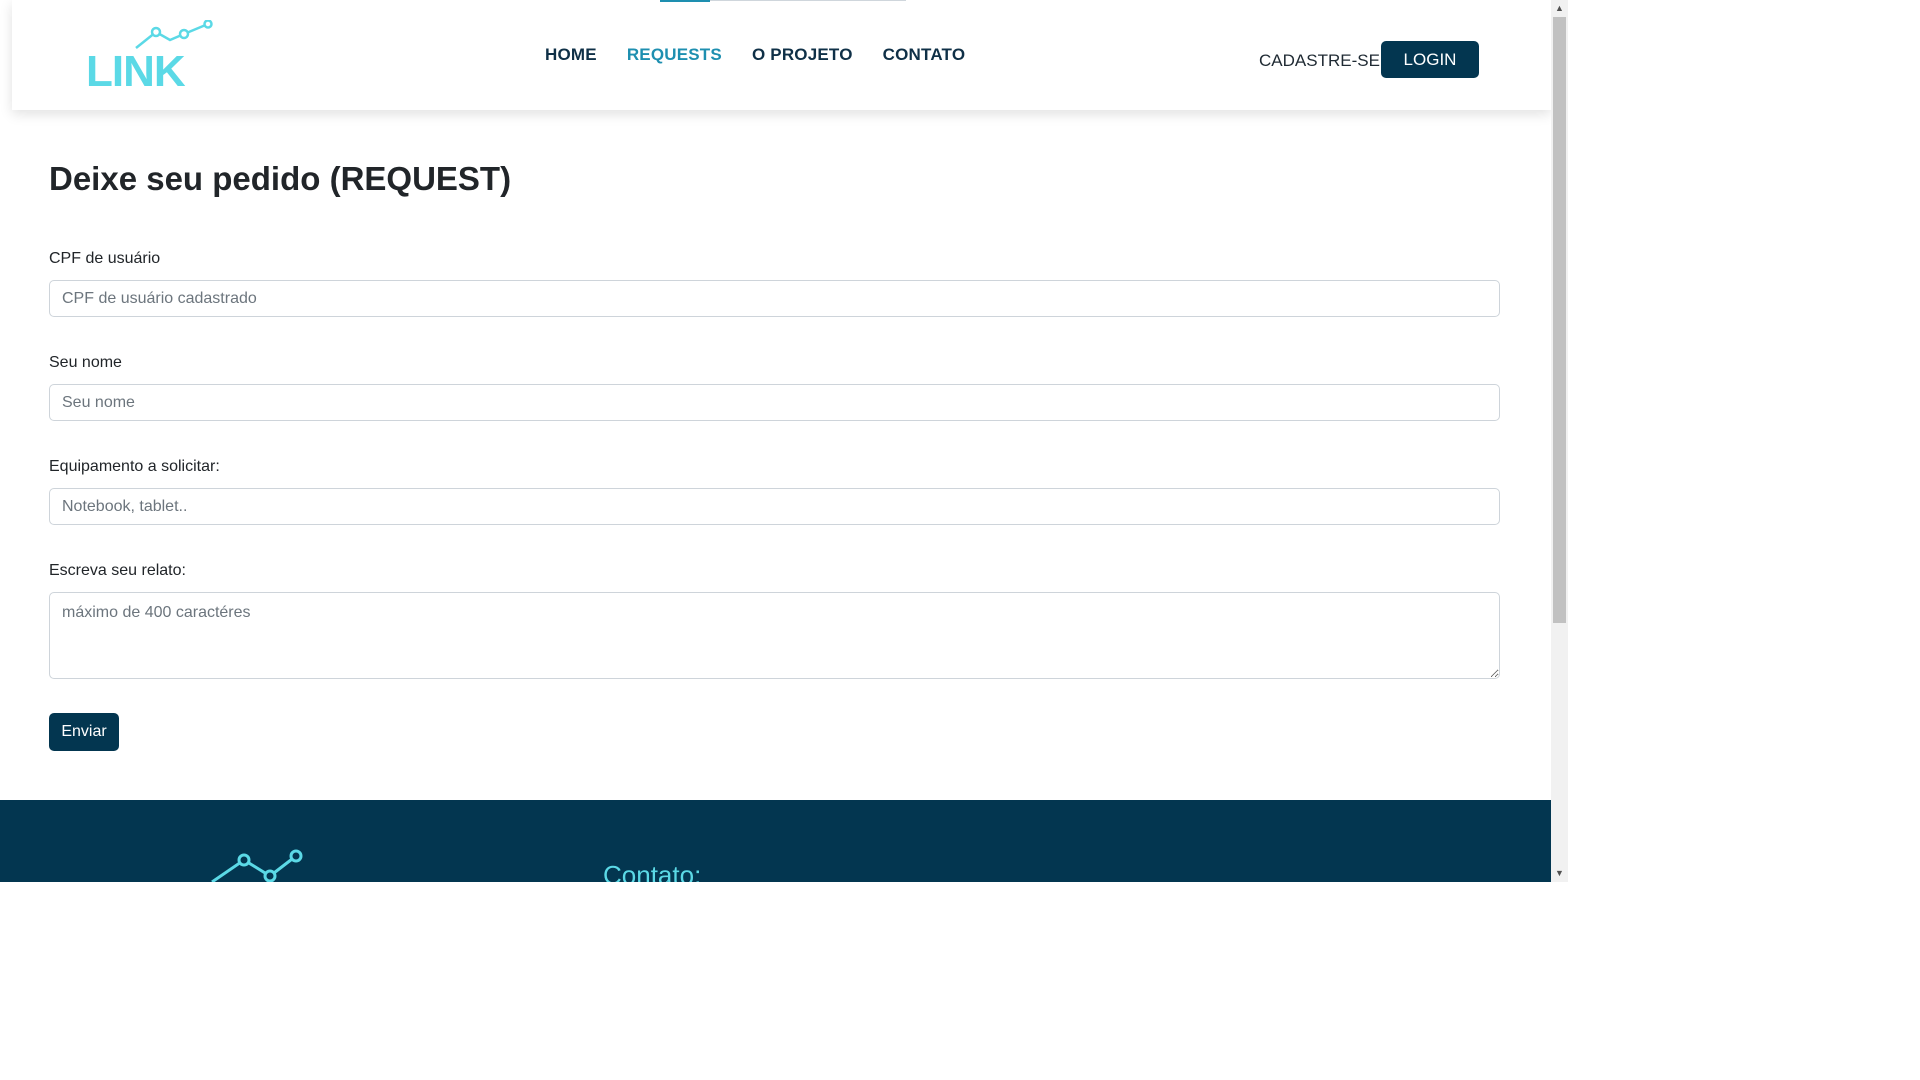 The image size is (1920, 1080). What do you see at coordinates (652, 871) in the screenshot?
I see `footer-contact-title: Contato:` at bounding box center [652, 871].